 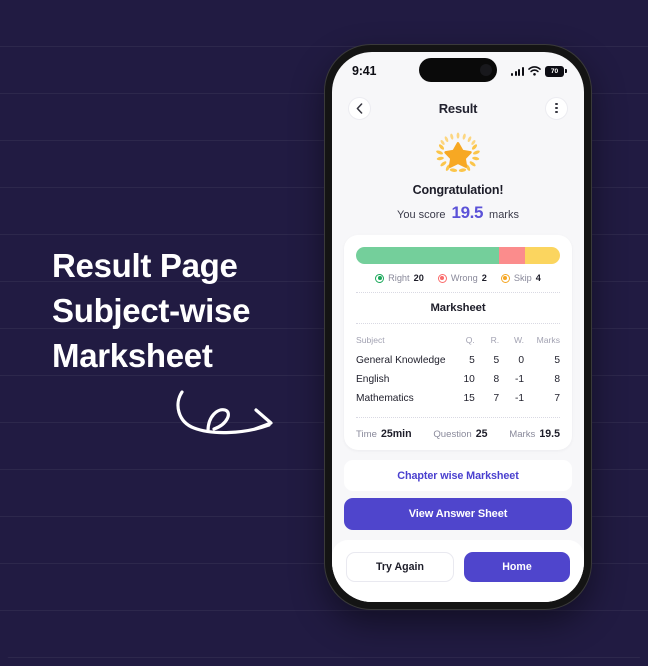 I want to click on table-row: General Knowledge 5 5 0 5, so click(x=458, y=360).